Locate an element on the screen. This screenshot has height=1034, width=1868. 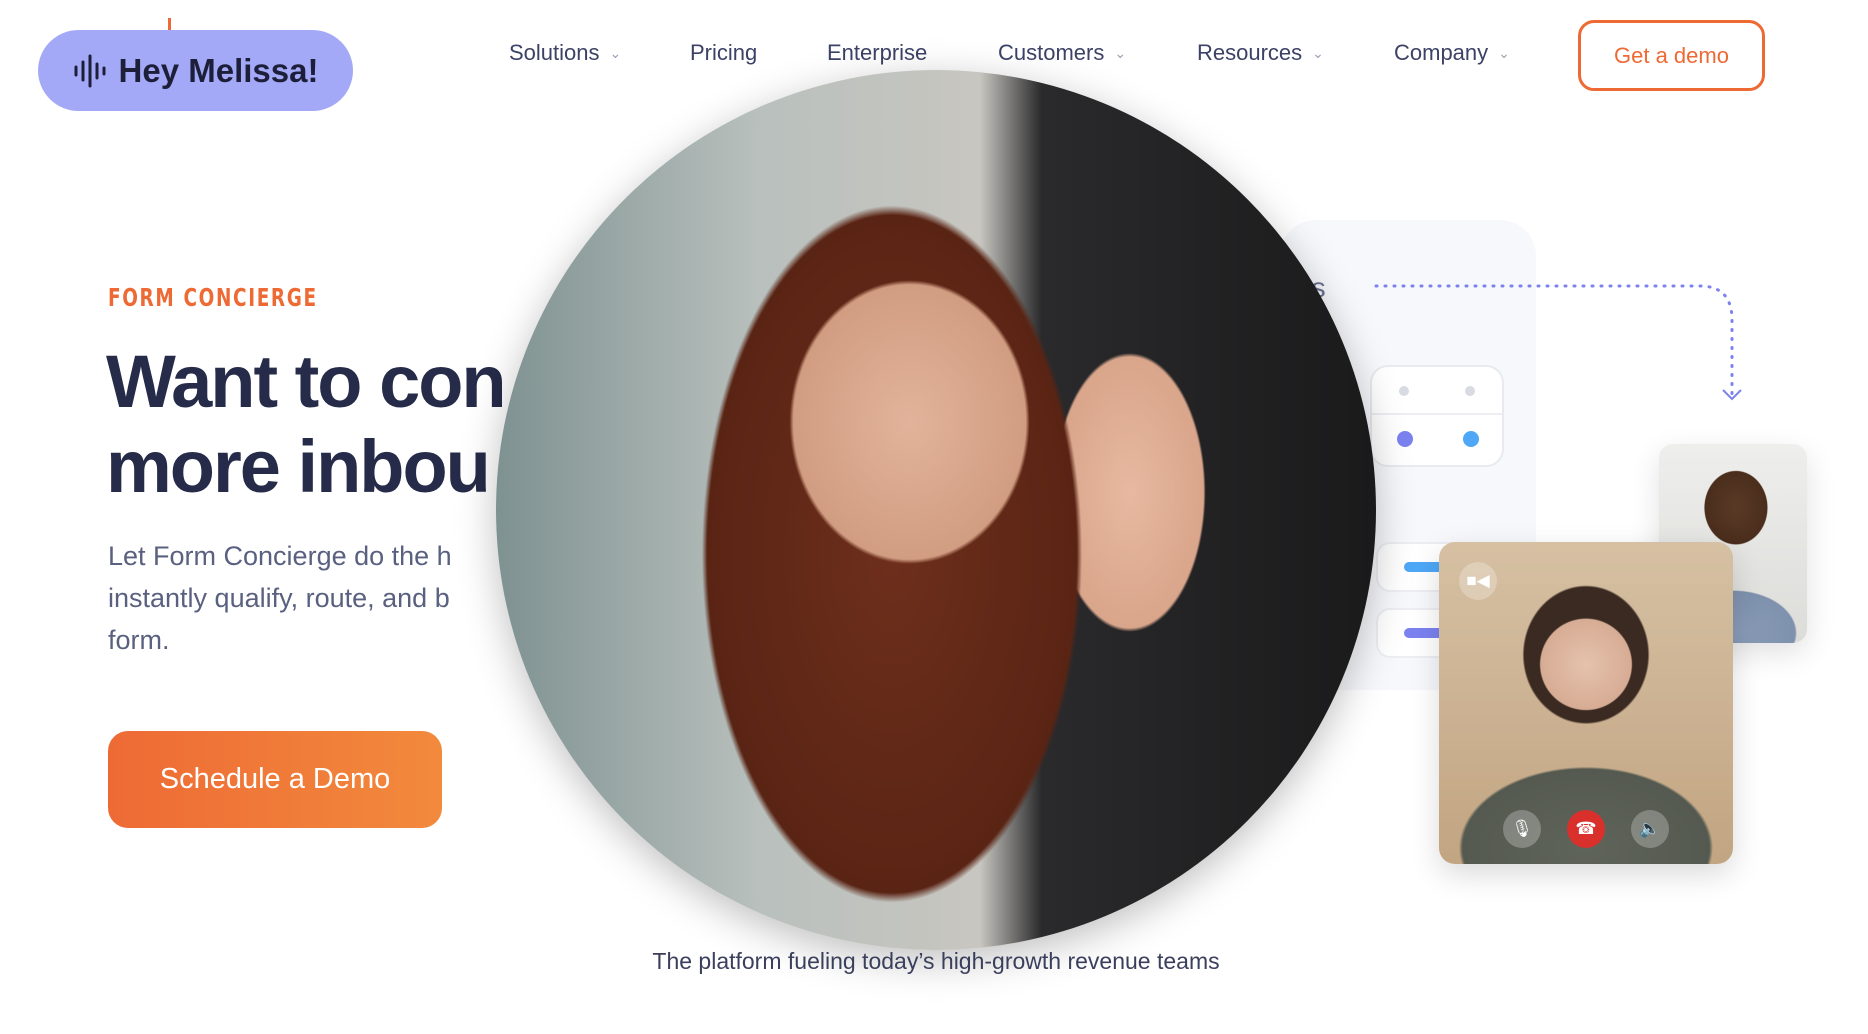
get-a-demo-button: Get a demo is located at coordinates (1671, 55).